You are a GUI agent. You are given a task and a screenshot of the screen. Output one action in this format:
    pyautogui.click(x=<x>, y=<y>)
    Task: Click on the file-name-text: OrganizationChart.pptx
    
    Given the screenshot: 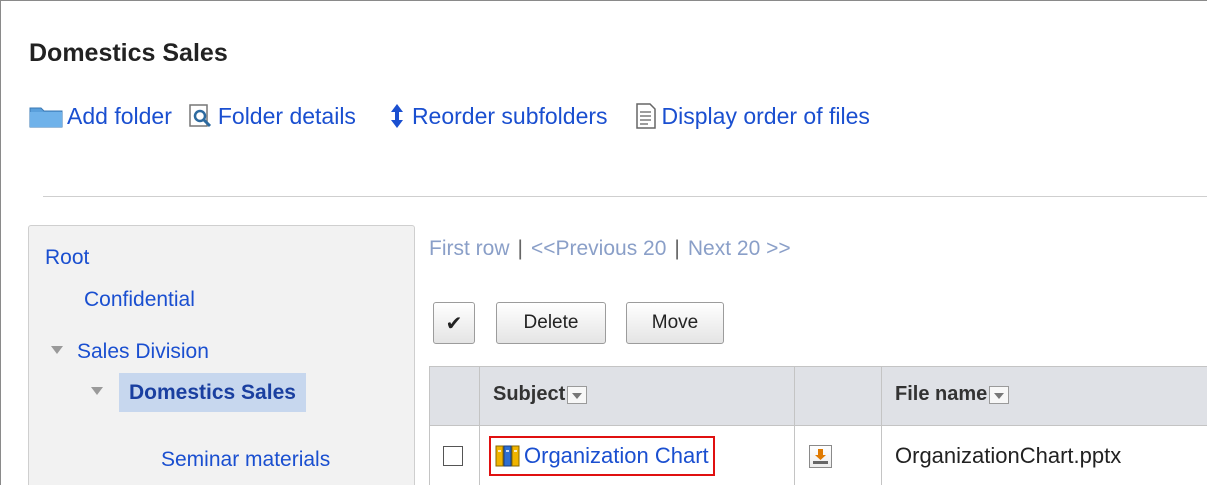 What is the action you would take?
    pyautogui.click(x=1008, y=455)
    